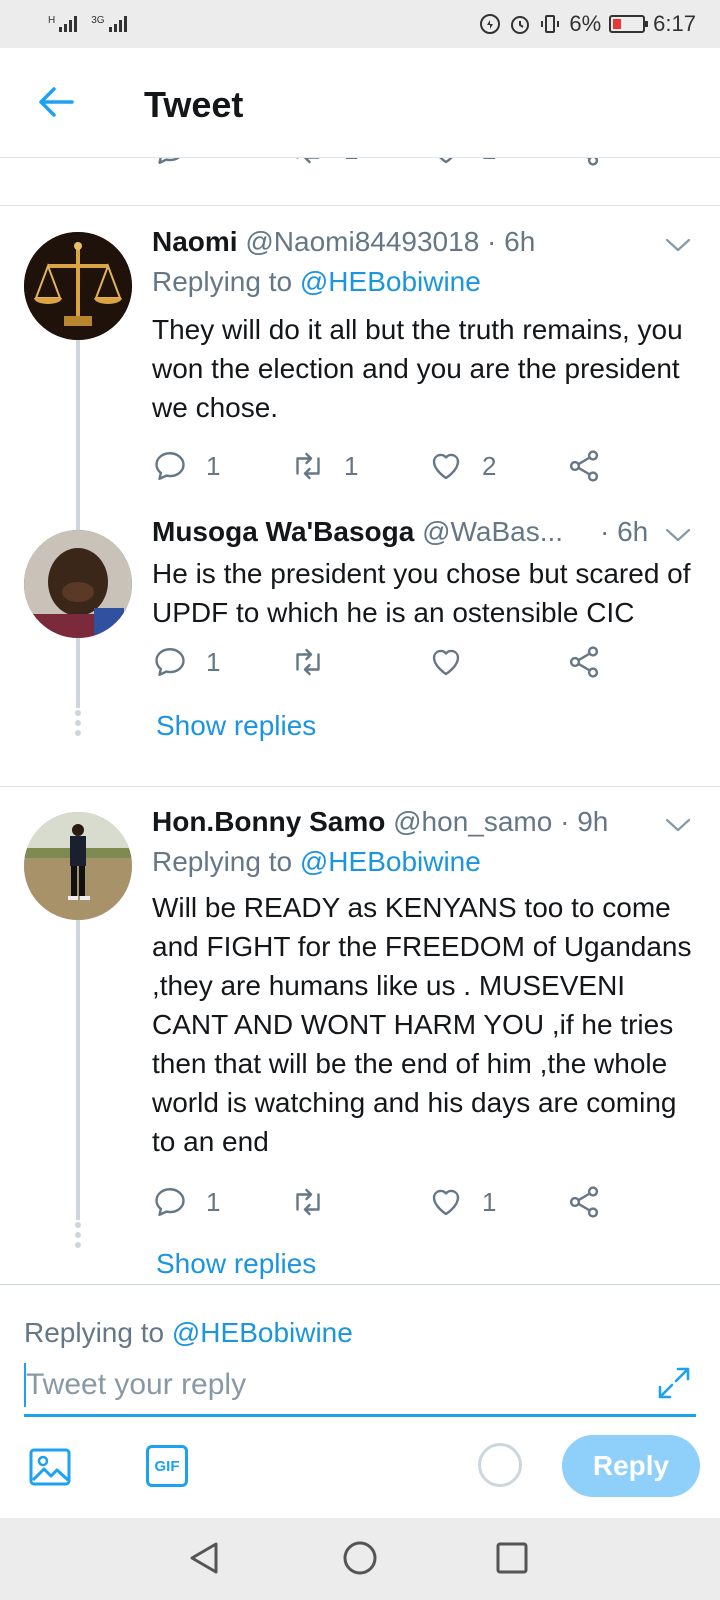 This screenshot has width=720, height=1600. I want to click on home-circle-icon, so click(360, 1558).